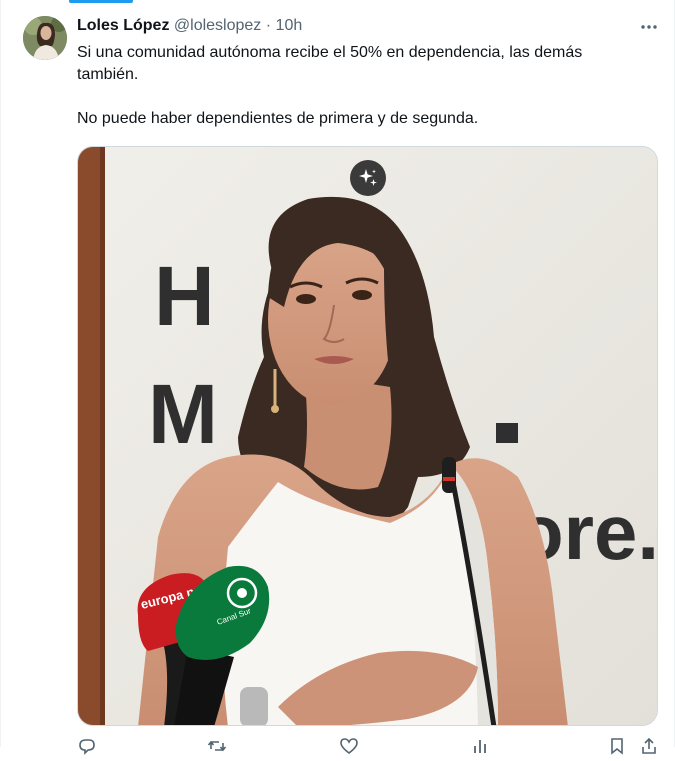  Describe the element at coordinates (101, 1) in the screenshot. I see `tab-indicator` at that location.